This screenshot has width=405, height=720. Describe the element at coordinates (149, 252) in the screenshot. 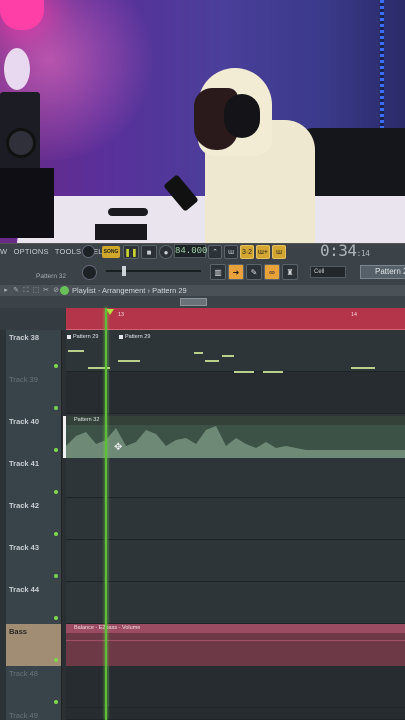

I see `stop-icon: ■` at that location.